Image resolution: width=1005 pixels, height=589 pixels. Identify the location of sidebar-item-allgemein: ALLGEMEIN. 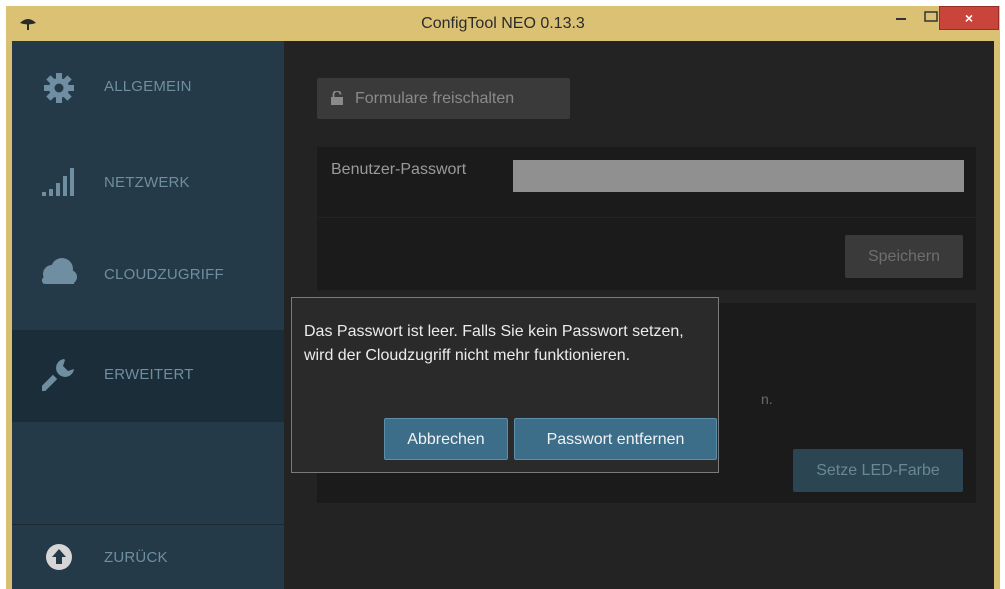
(148, 87).